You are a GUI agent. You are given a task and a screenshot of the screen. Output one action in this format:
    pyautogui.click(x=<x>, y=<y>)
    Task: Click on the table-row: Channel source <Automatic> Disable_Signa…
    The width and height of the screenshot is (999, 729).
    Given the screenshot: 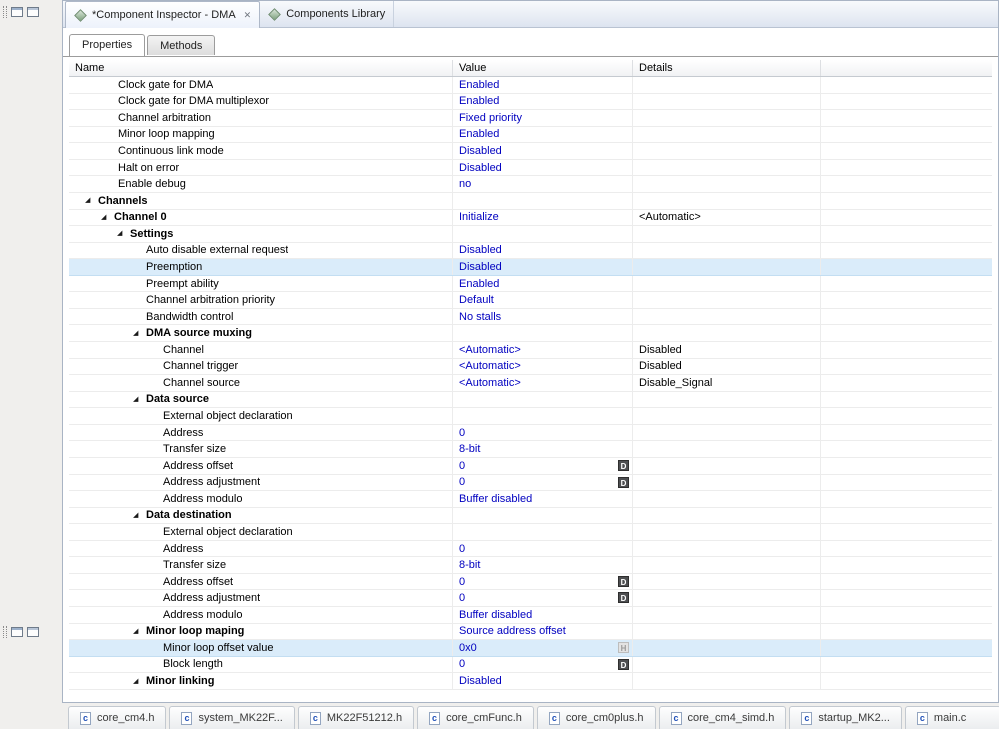 What is the action you would take?
    pyautogui.click(x=530, y=383)
    